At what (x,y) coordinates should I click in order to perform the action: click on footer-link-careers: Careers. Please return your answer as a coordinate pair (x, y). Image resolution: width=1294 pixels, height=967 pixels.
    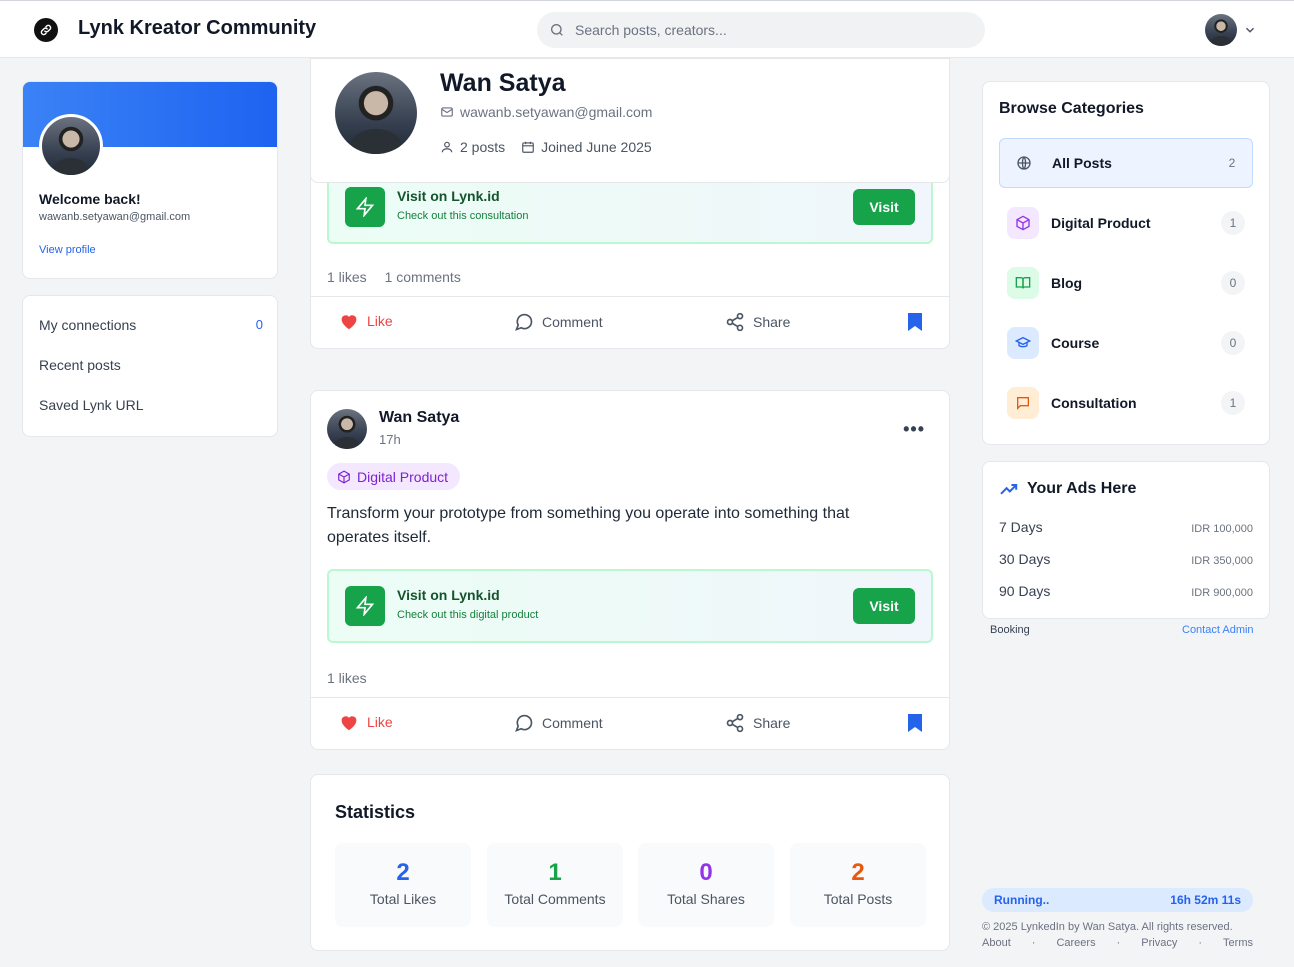
    Looking at the image, I should click on (1075, 943).